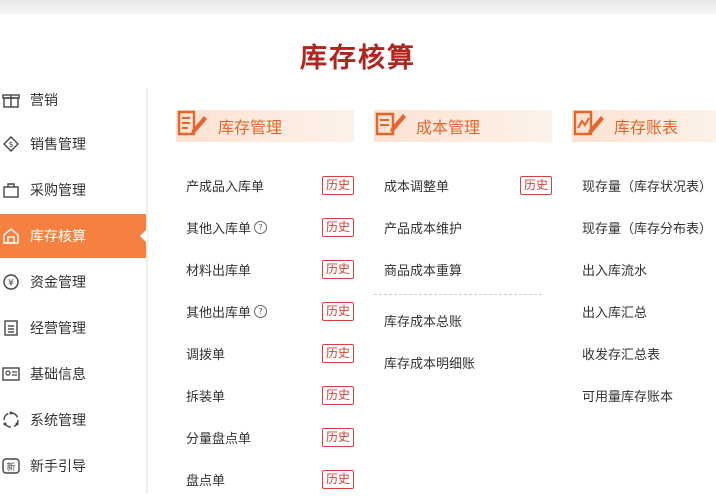 The width and height of the screenshot is (716, 500). What do you see at coordinates (589, 123) in the screenshot?
I see `report-chart-icon` at bounding box center [589, 123].